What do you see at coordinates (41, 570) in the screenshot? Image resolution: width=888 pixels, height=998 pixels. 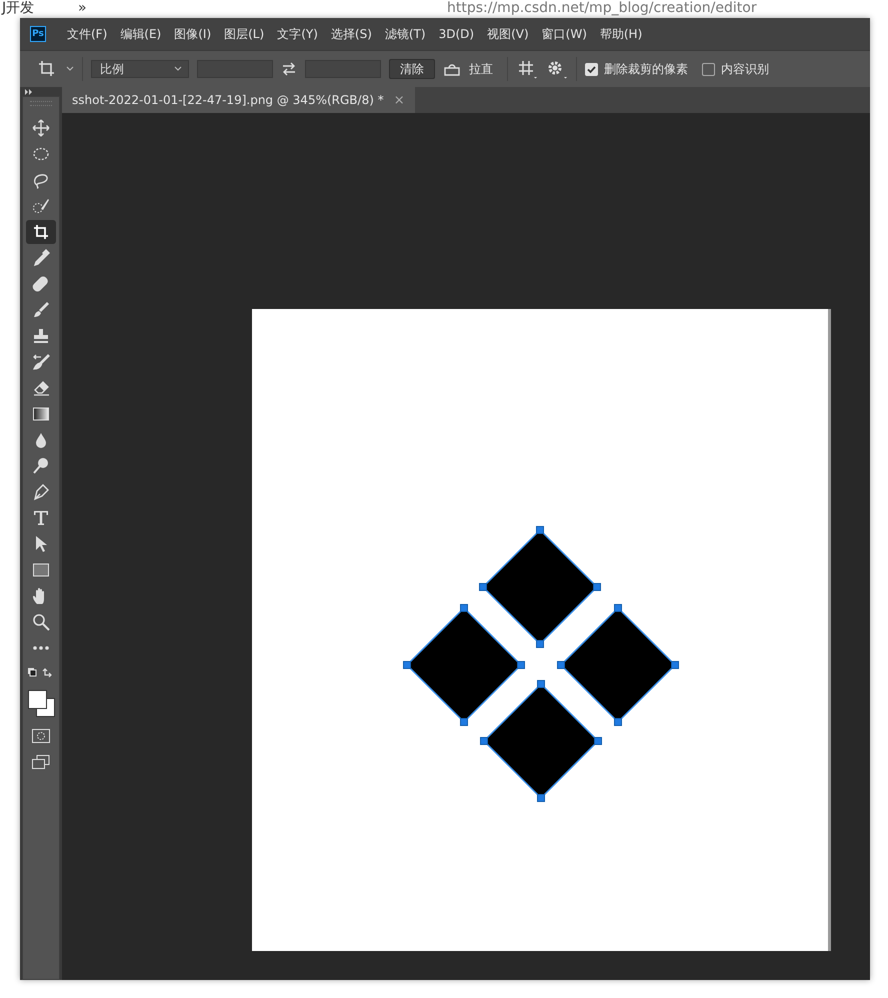 I see `rectangle-icon` at bounding box center [41, 570].